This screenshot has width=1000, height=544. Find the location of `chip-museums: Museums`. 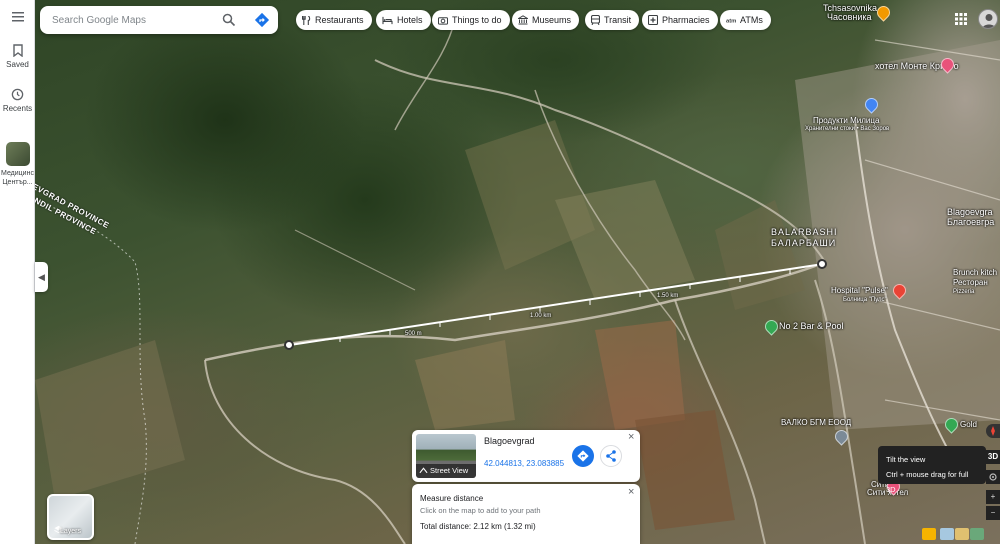

chip-museums: Museums is located at coordinates (546, 20).